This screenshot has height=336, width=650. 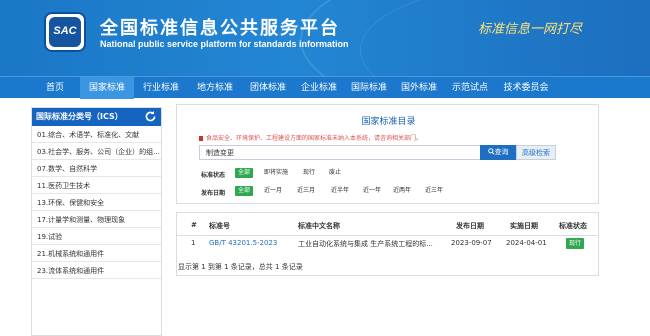 What do you see at coordinates (96, 169) in the screenshot?
I see `sidebar-item-07: 07.数学、自然科学` at bounding box center [96, 169].